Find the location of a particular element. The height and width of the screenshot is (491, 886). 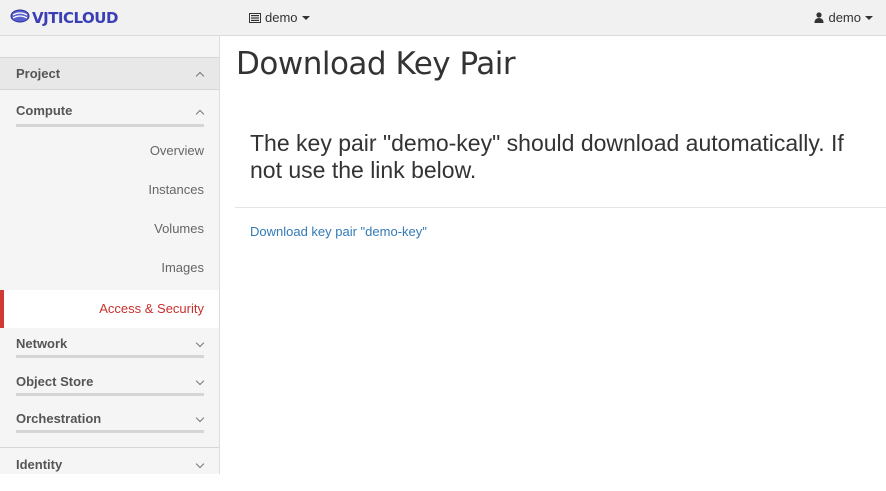

content-divider is located at coordinates (560, 207).